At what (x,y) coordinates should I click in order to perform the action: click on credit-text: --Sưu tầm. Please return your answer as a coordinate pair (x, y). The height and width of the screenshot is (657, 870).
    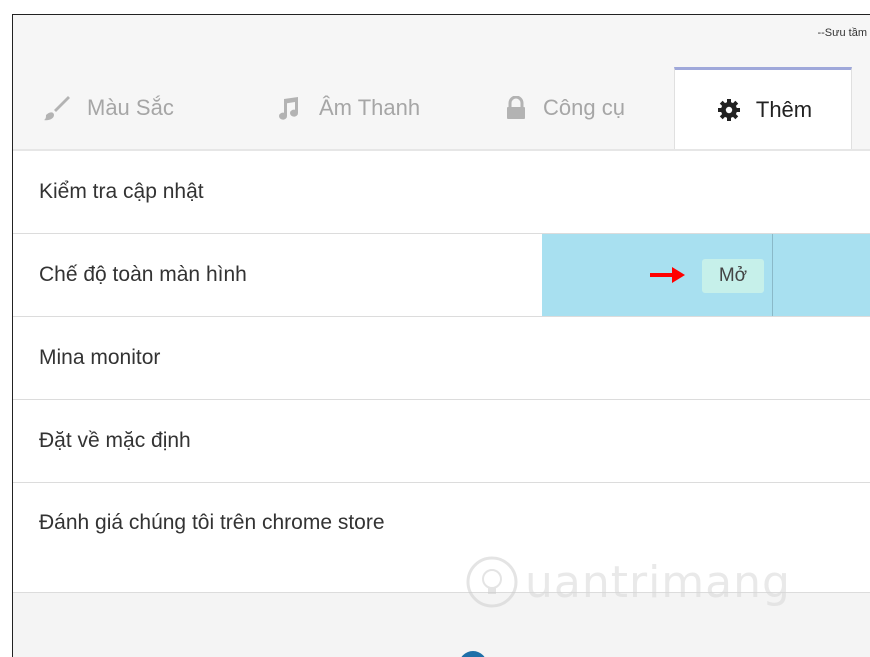
    Looking at the image, I should click on (842, 33).